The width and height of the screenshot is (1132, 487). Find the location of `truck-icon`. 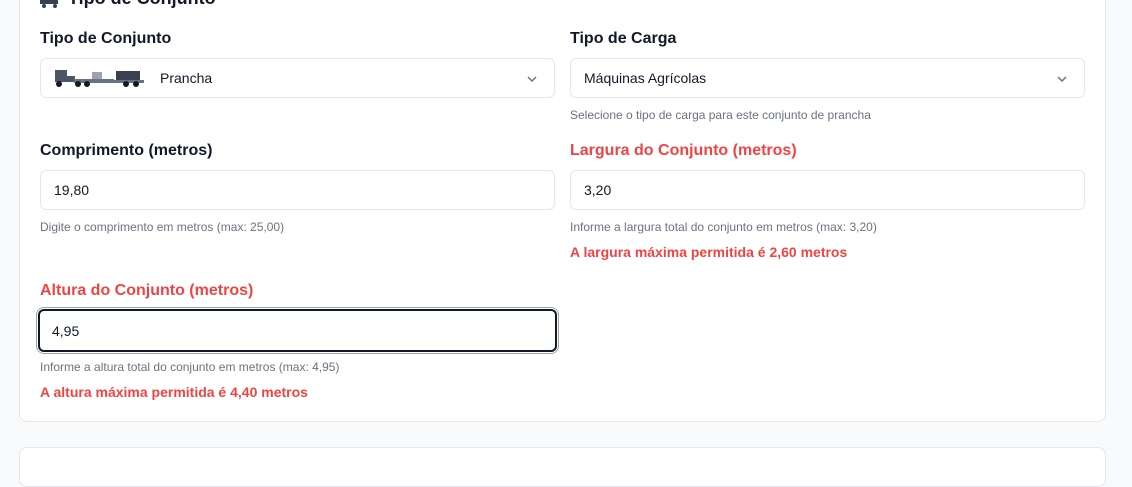

truck-icon is located at coordinates (50, 4).